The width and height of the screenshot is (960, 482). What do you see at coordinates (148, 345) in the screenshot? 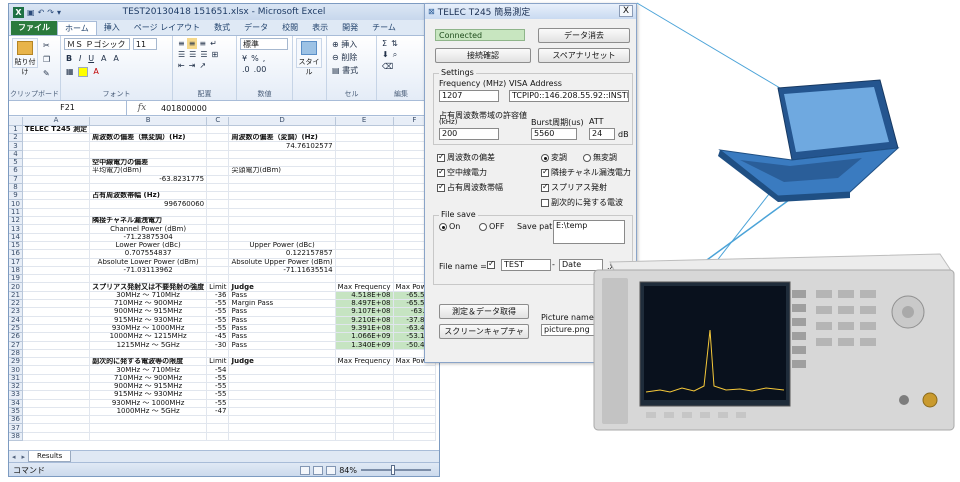
I see `cell: 1215MHz 〜 5GHz` at bounding box center [148, 345].